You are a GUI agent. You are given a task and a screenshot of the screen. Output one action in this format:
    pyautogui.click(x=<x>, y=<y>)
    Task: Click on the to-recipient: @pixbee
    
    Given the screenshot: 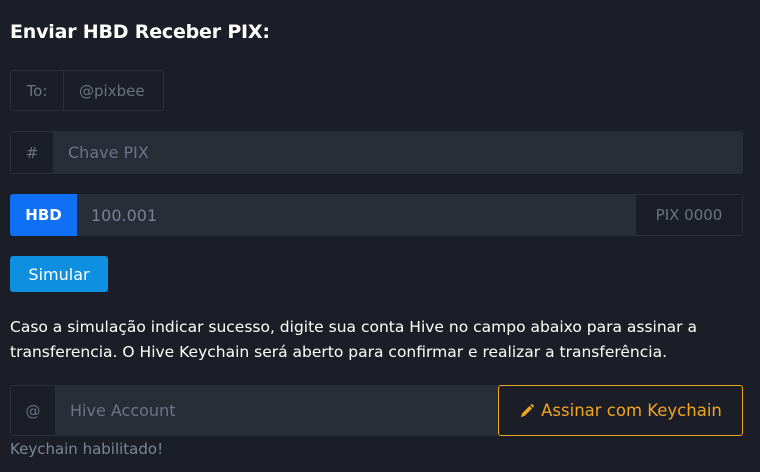 What is the action you would take?
    pyautogui.click(x=113, y=90)
    